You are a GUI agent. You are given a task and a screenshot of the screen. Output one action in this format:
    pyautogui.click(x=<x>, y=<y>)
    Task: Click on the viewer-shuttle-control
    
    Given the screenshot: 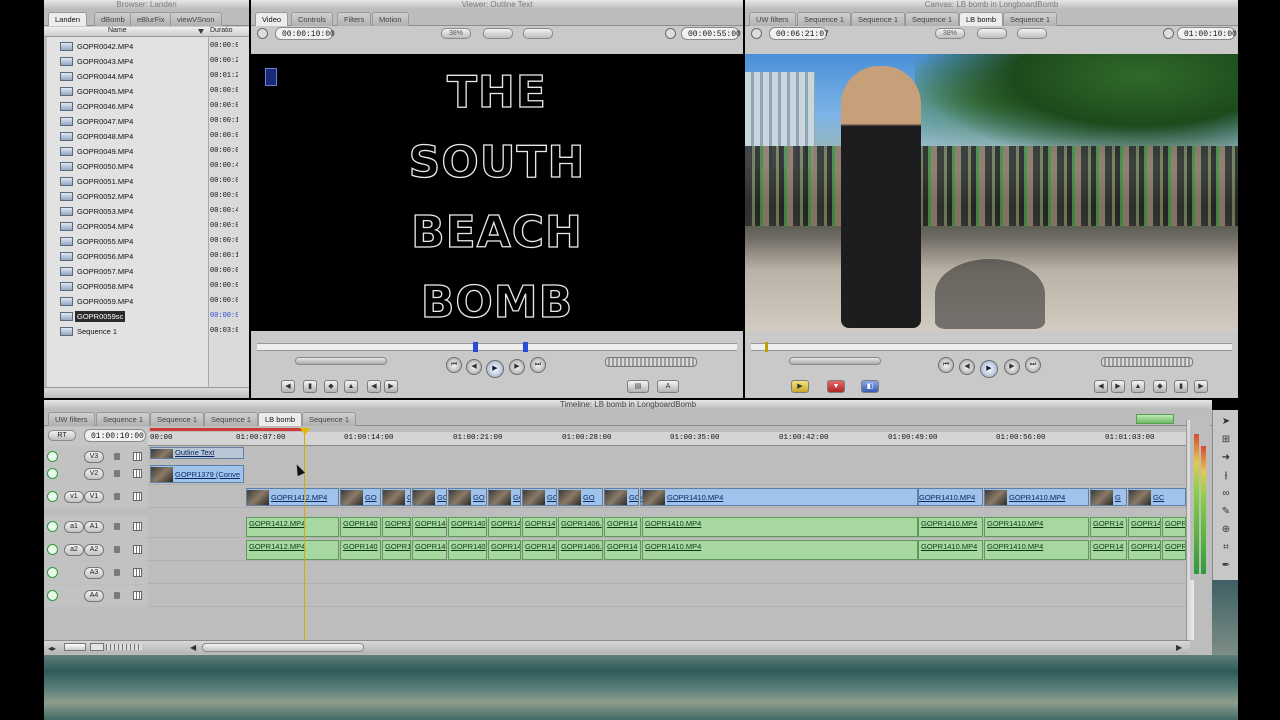 What is the action you would take?
    pyautogui.click(x=341, y=361)
    